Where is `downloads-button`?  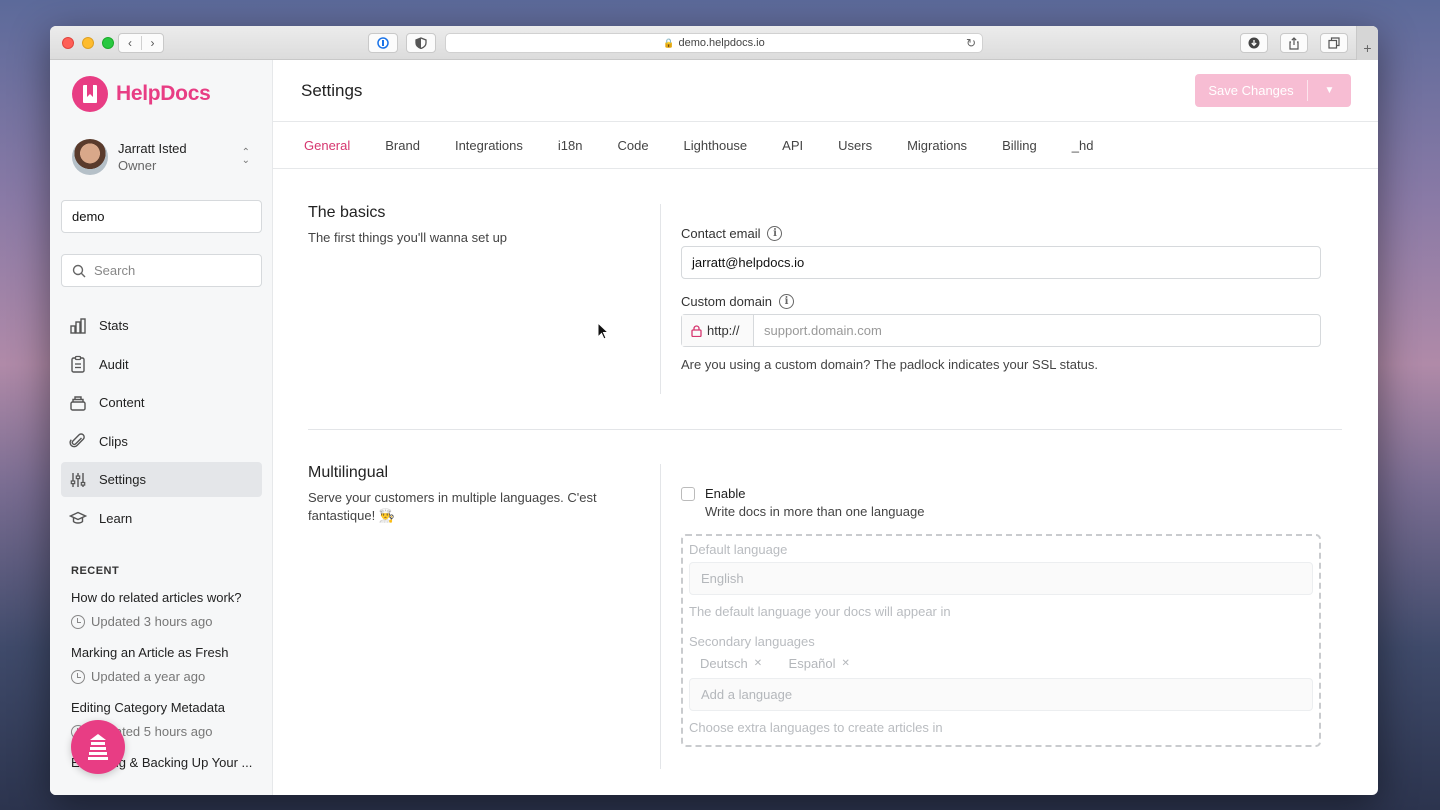 downloads-button is located at coordinates (1254, 43).